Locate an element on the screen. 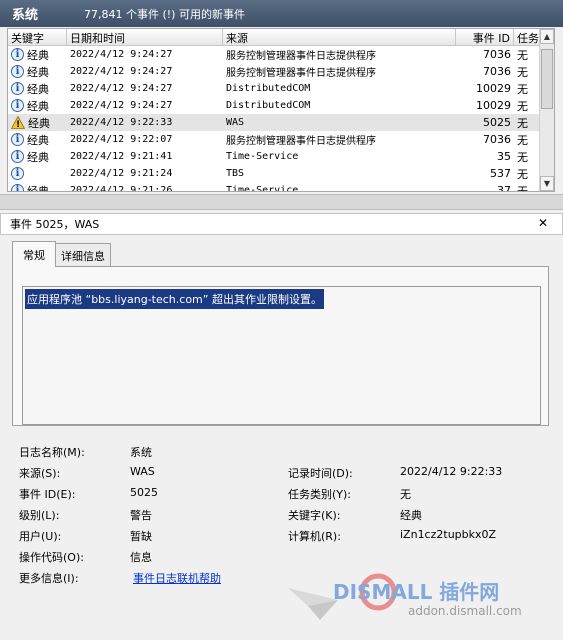 This screenshot has height=640, width=563. watermark-brand: DISMALL 插件网 is located at coordinates (416, 592).